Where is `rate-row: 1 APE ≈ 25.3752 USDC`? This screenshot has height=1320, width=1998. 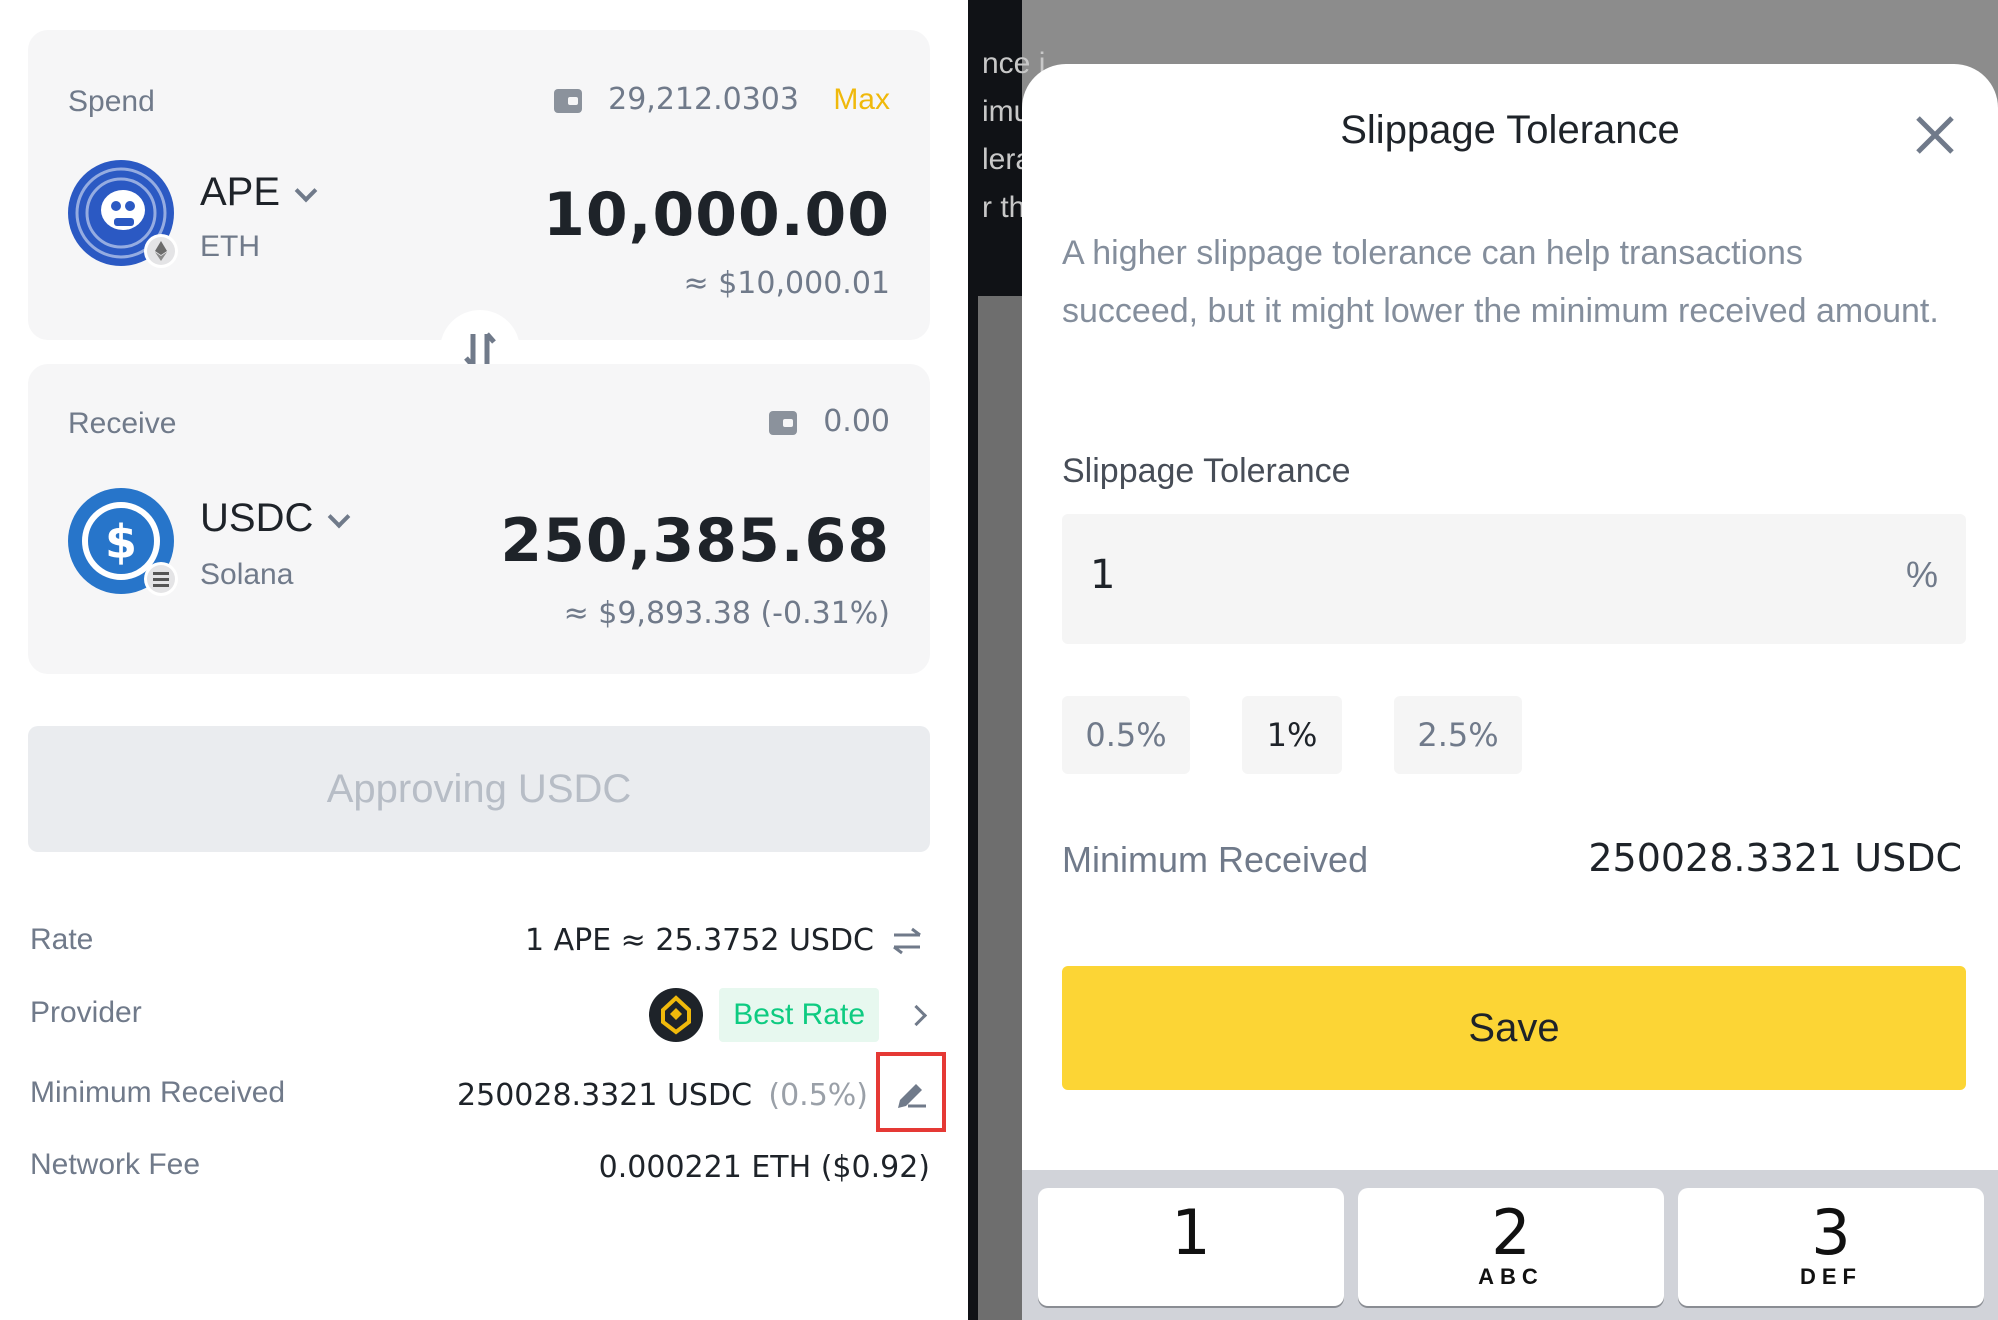
rate-row: 1 APE ≈ 25.3752 USDC is located at coordinates (724, 940).